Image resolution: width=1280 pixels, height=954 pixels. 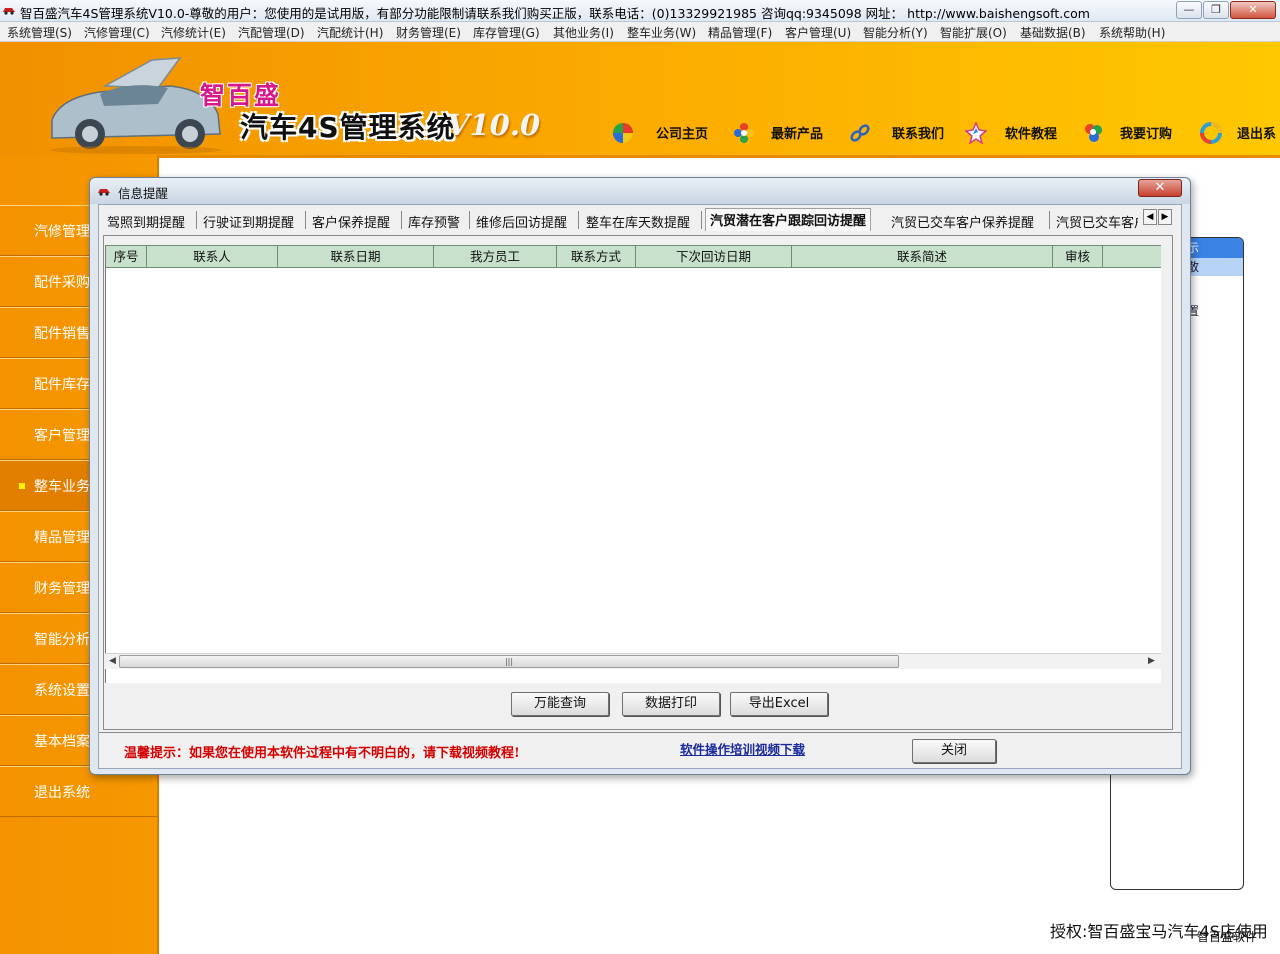 I want to click on link-chain-icon, so click(x=860, y=133).